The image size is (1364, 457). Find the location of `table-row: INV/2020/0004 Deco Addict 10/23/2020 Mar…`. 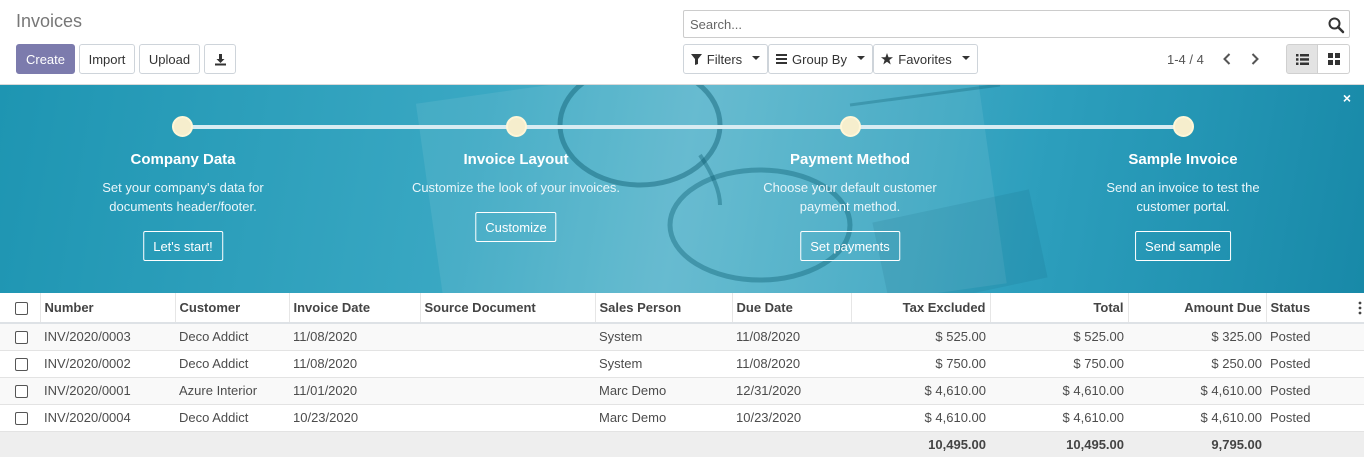

table-row: INV/2020/0004 Deco Addict 10/23/2020 Mar… is located at coordinates (682, 418).